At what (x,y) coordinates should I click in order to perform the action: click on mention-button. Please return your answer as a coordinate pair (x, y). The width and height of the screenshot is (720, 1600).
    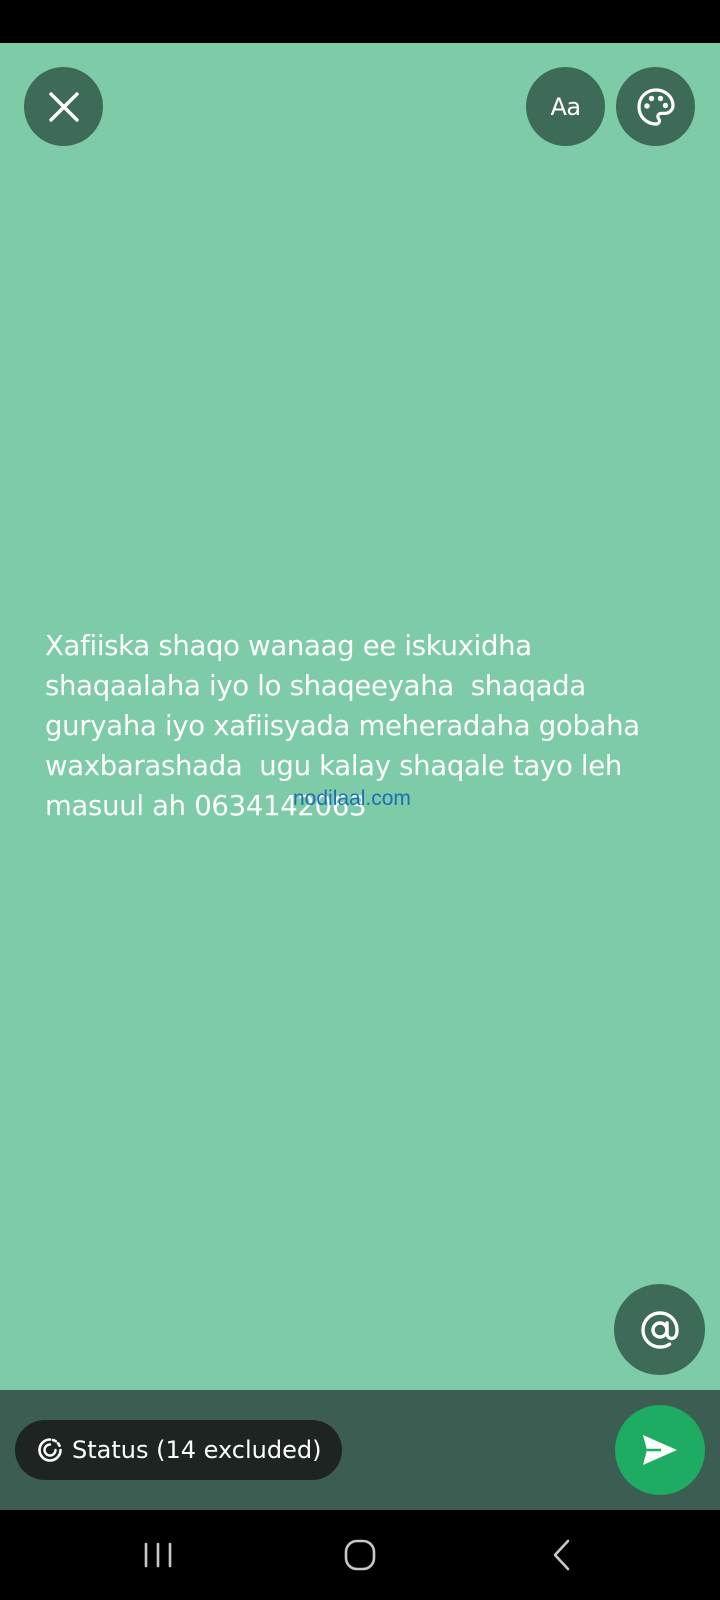
    Looking at the image, I should click on (659, 1329).